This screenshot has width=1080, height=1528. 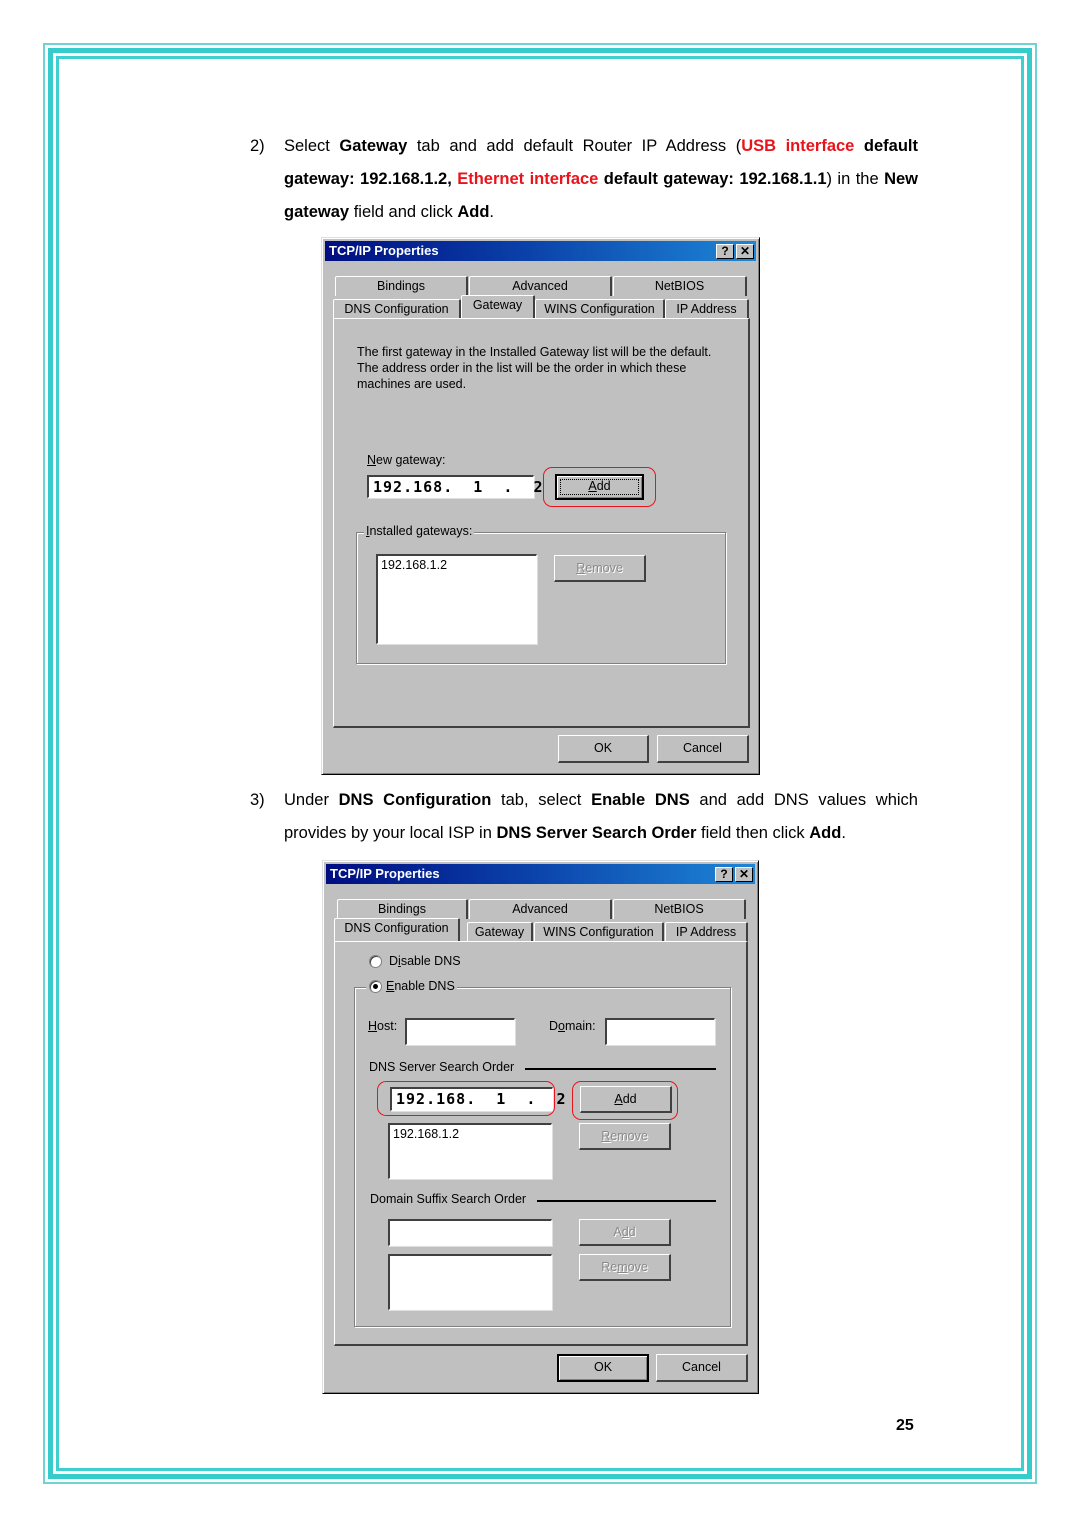 I want to click on add-suffix-button: Add, so click(x=625, y=1232).